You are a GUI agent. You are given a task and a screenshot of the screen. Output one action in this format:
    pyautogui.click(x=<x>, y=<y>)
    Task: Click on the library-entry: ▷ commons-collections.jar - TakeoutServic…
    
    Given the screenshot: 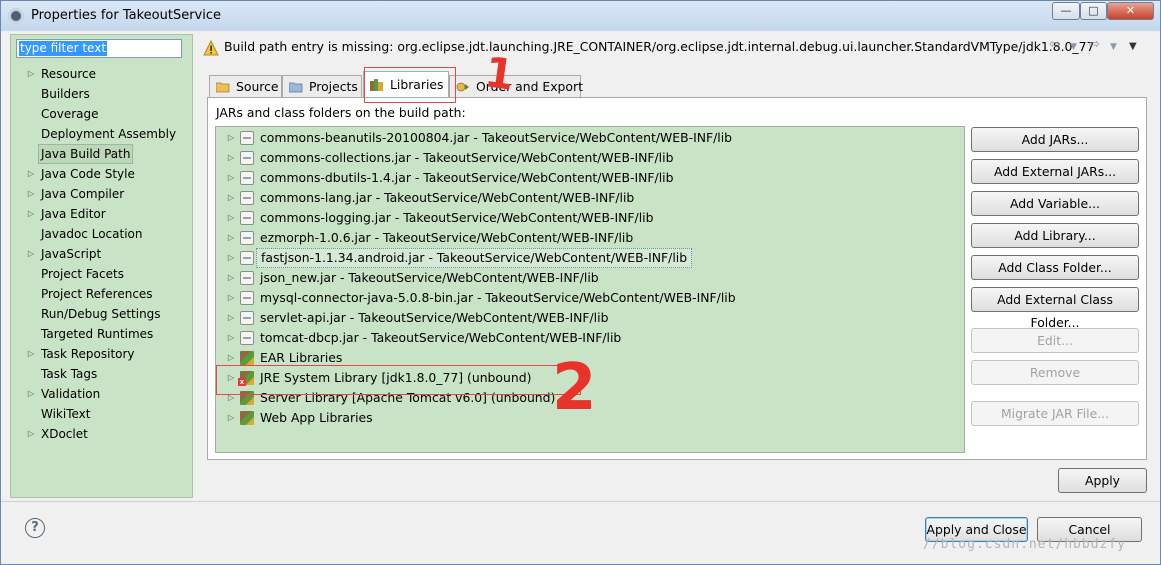 What is the action you would take?
    pyautogui.click(x=590, y=158)
    